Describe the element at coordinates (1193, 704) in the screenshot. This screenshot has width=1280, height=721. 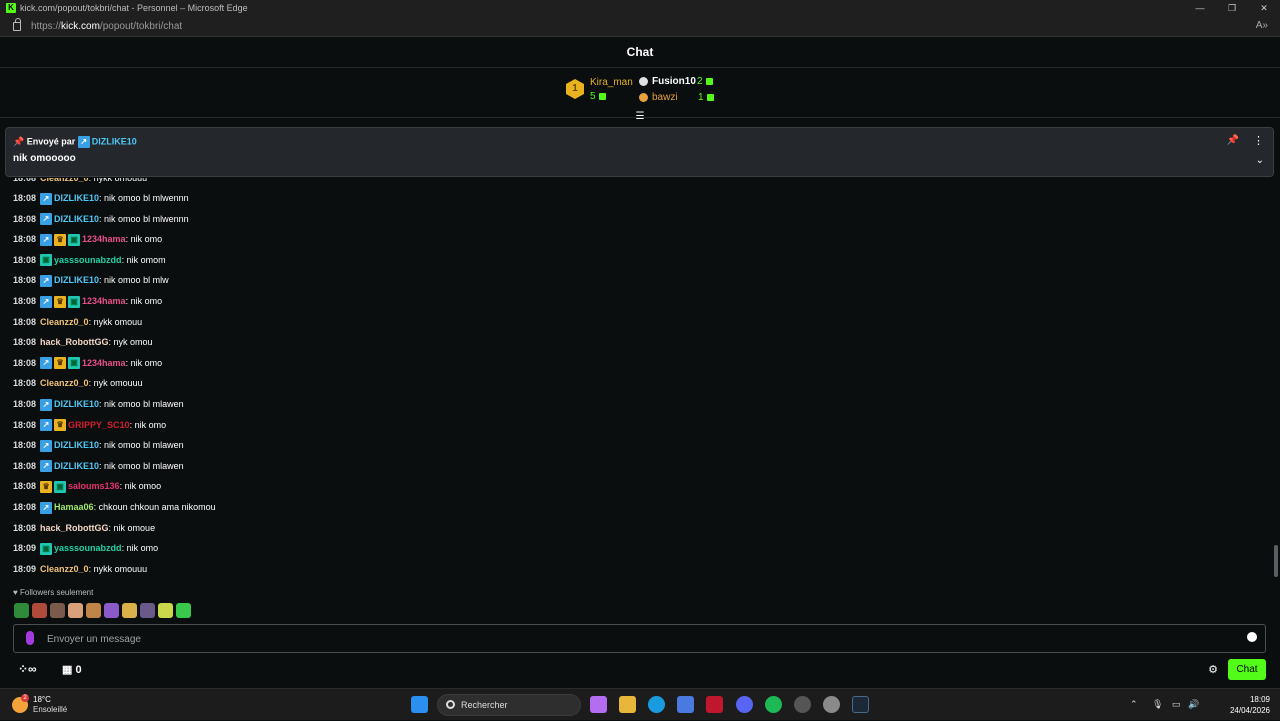
I see `volume-icon: 🔊` at that location.